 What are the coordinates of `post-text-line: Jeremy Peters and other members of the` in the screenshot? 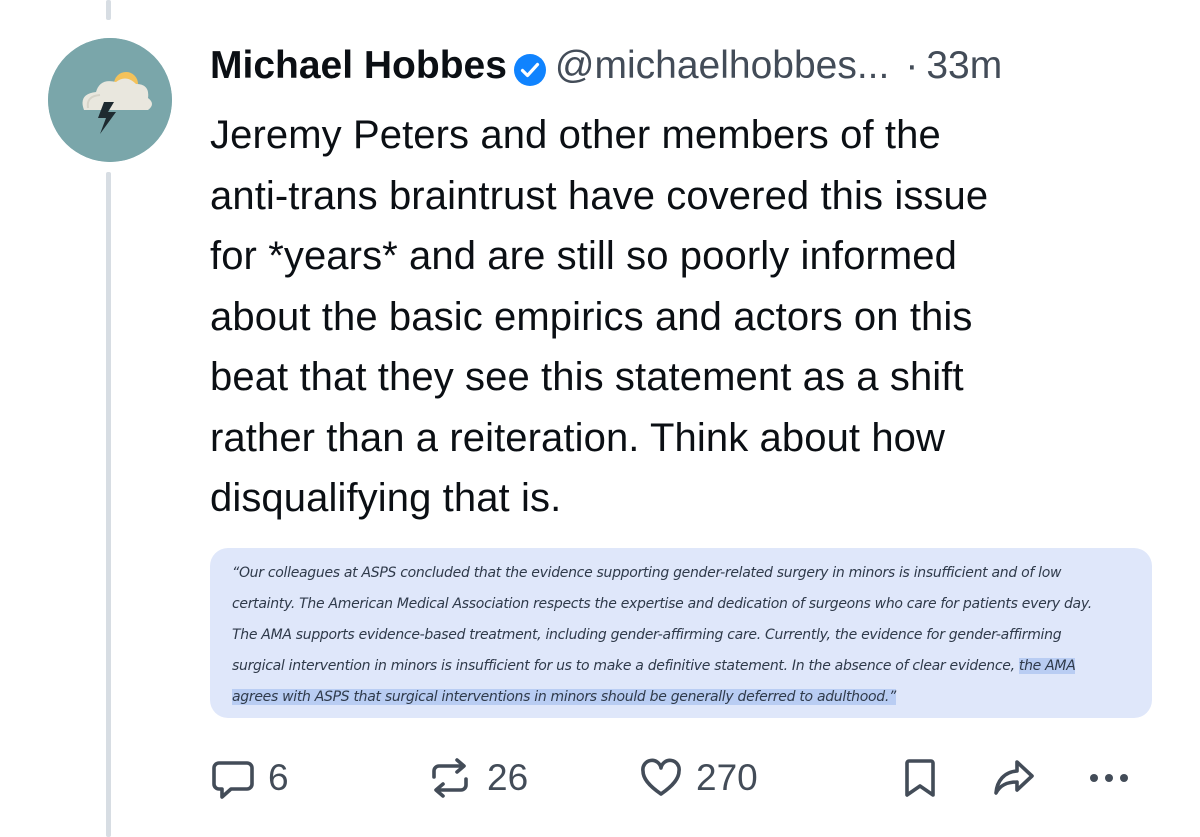 It's located at (575, 135).